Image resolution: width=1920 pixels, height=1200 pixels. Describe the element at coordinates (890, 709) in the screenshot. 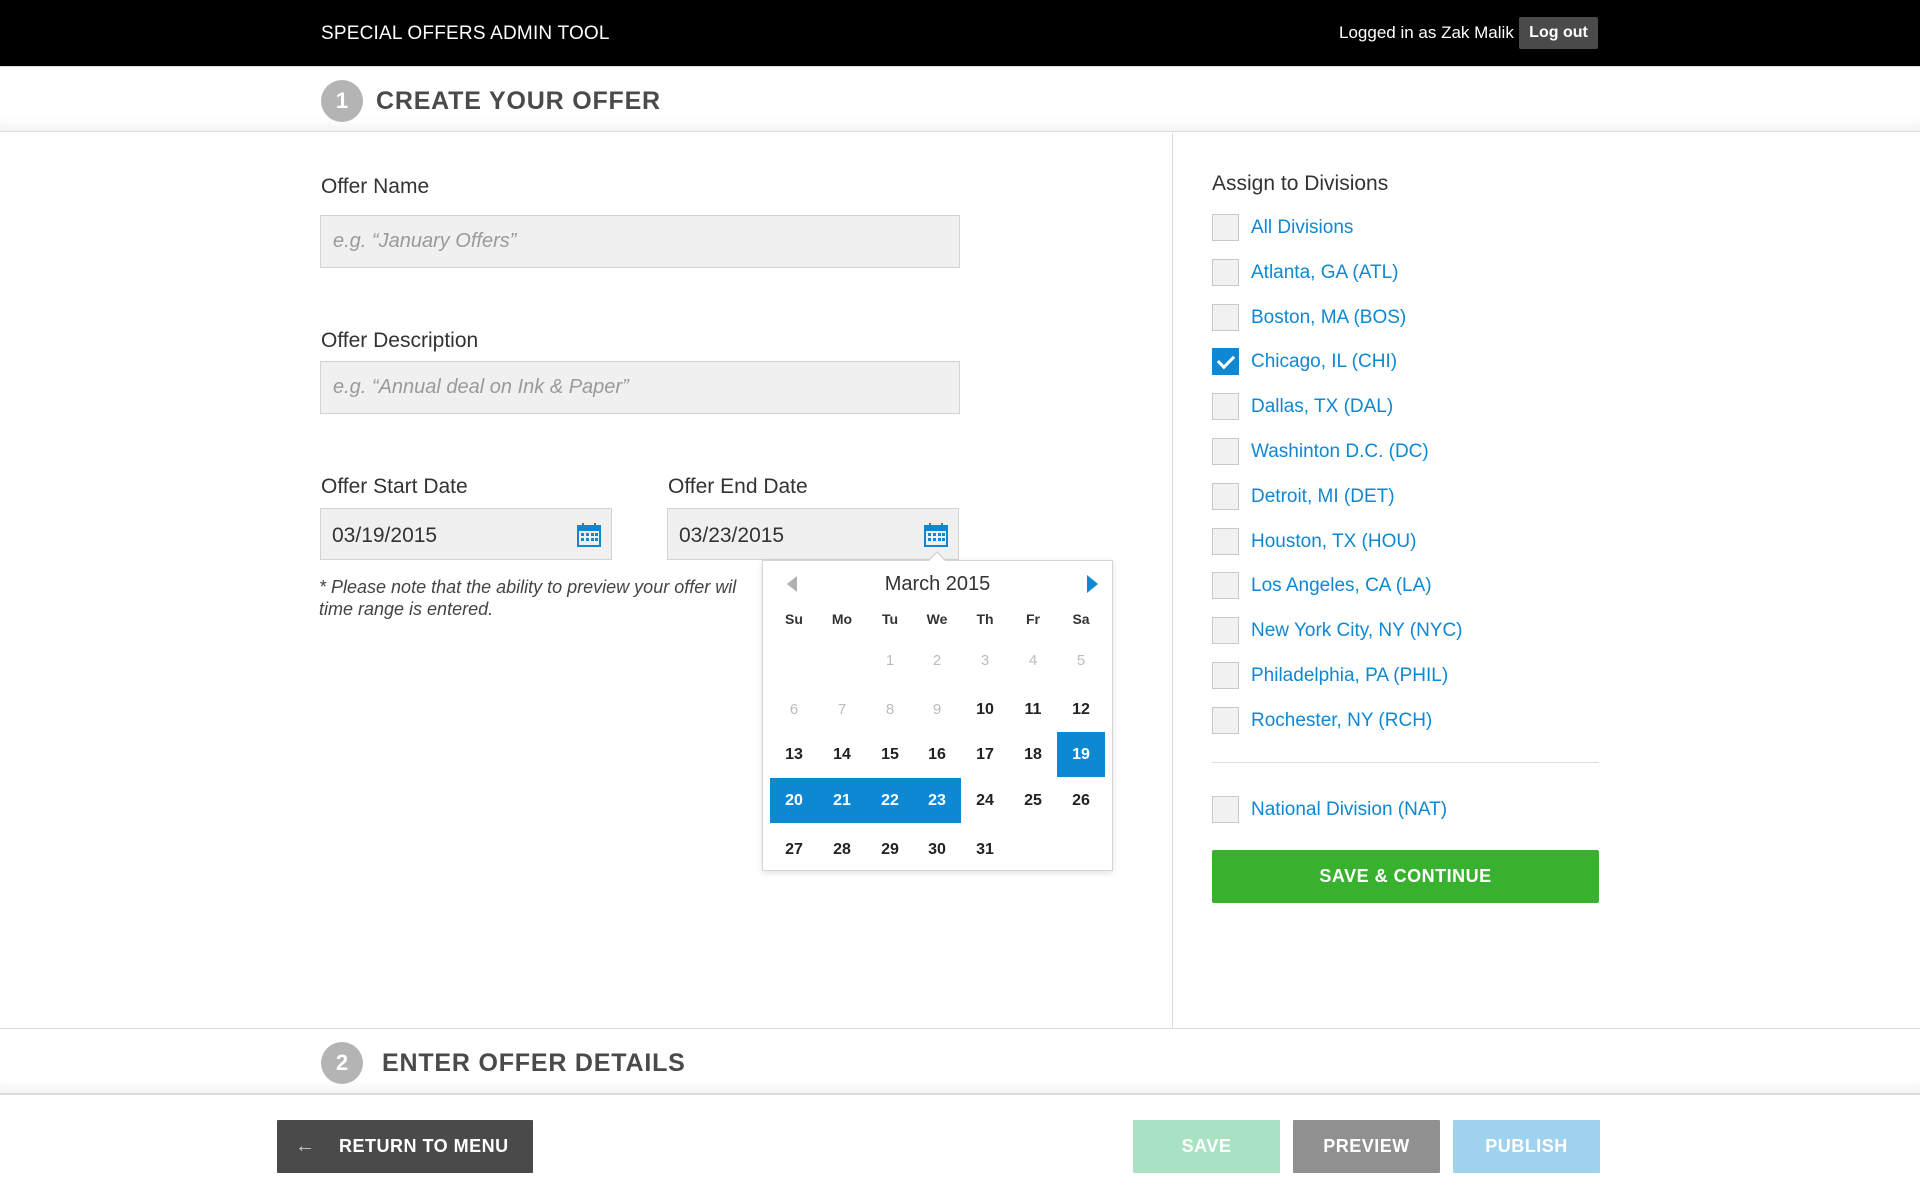

I see `calendar-day: 8` at that location.